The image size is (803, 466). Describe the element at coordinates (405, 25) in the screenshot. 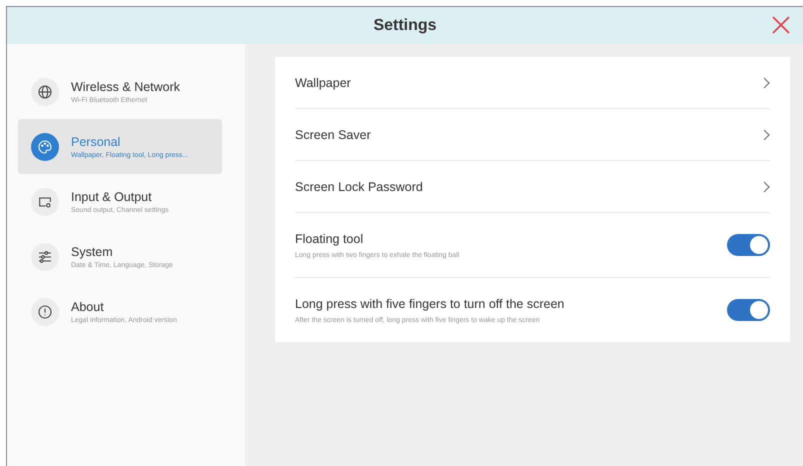

I see `window-title: Settings` at that location.